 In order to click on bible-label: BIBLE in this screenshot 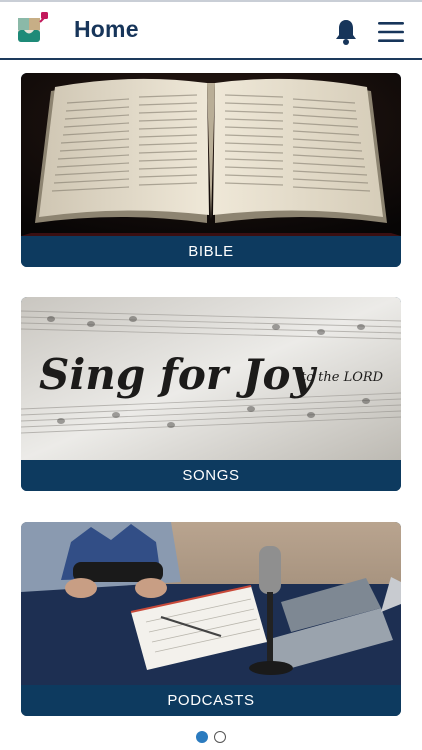, I will do `click(211, 251)`.